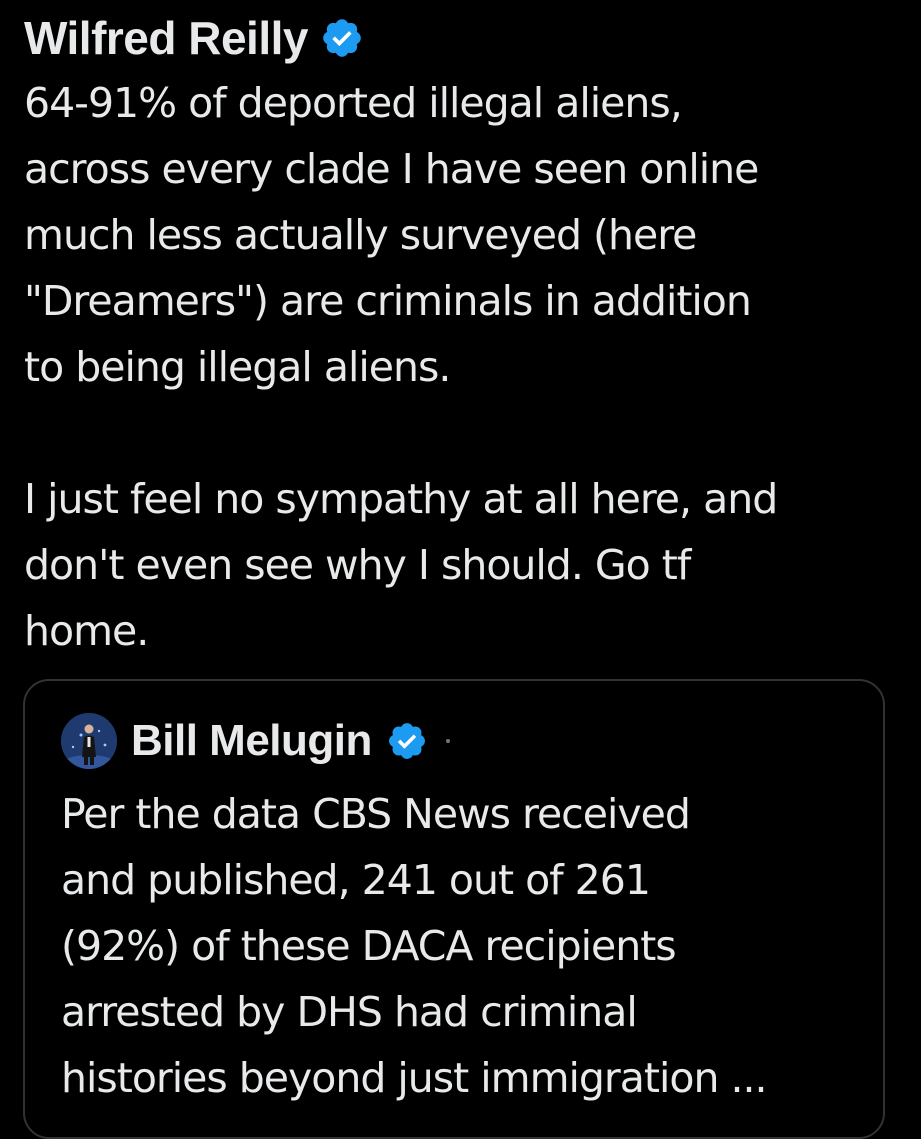 The image size is (921, 1139). I want to click on tweet-text-line: 64-91% of deported illegal aliens,, so click(353, 103).